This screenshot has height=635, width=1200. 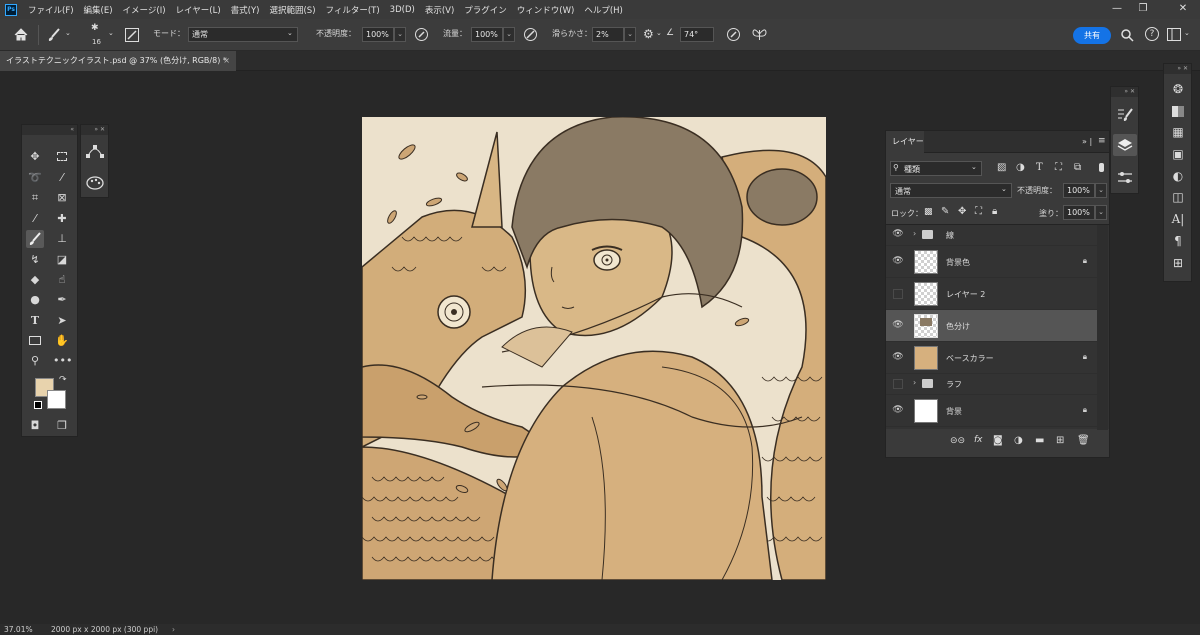 What do you see at coordinates (62, 300) in the screenshot?
I see `pen-tool-icon: ✒` at bounding box center [62, 300].